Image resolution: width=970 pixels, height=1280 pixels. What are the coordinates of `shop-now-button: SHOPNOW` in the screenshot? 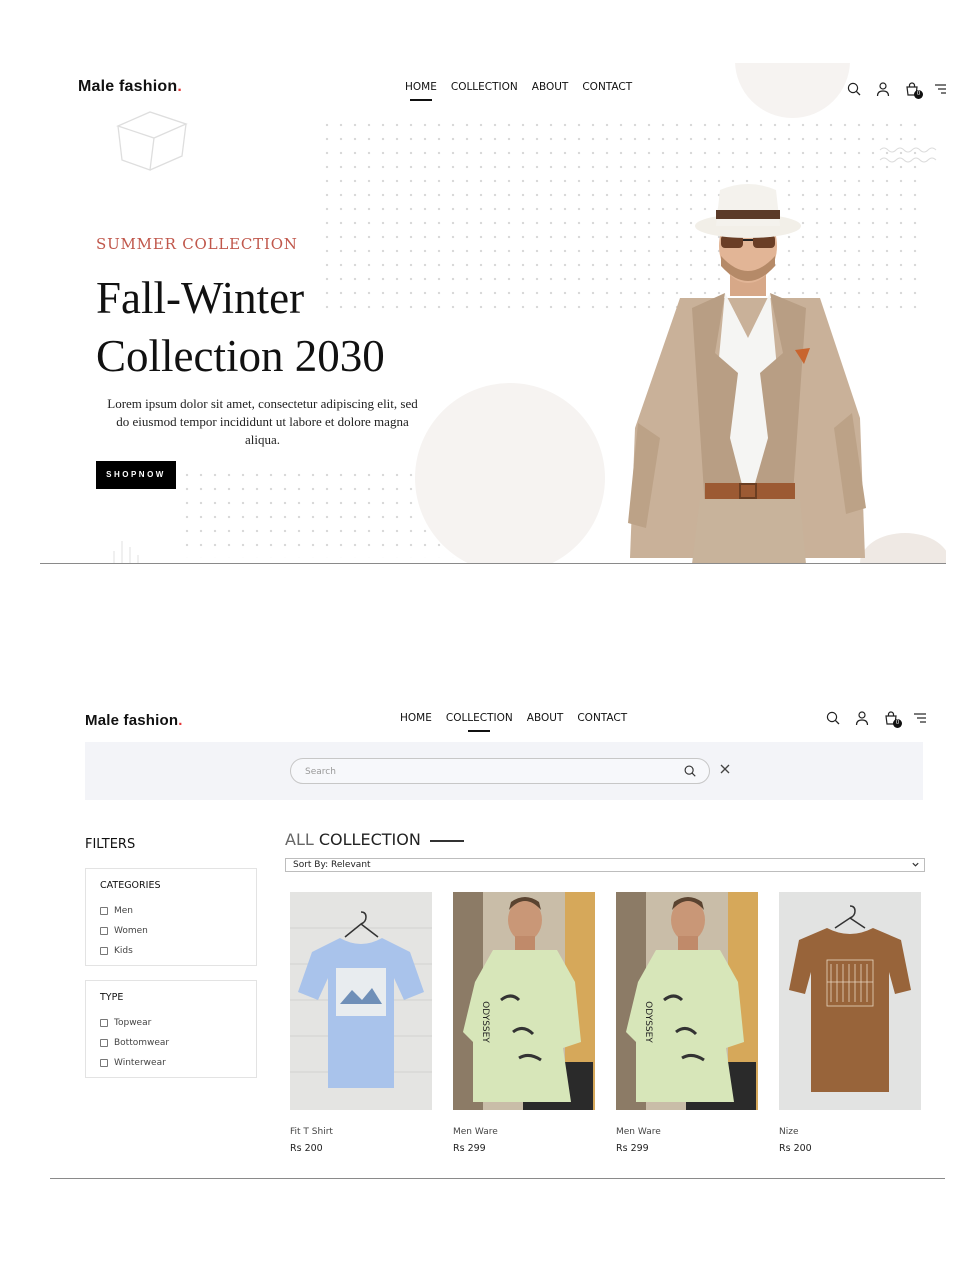 It's located at (136, 475).